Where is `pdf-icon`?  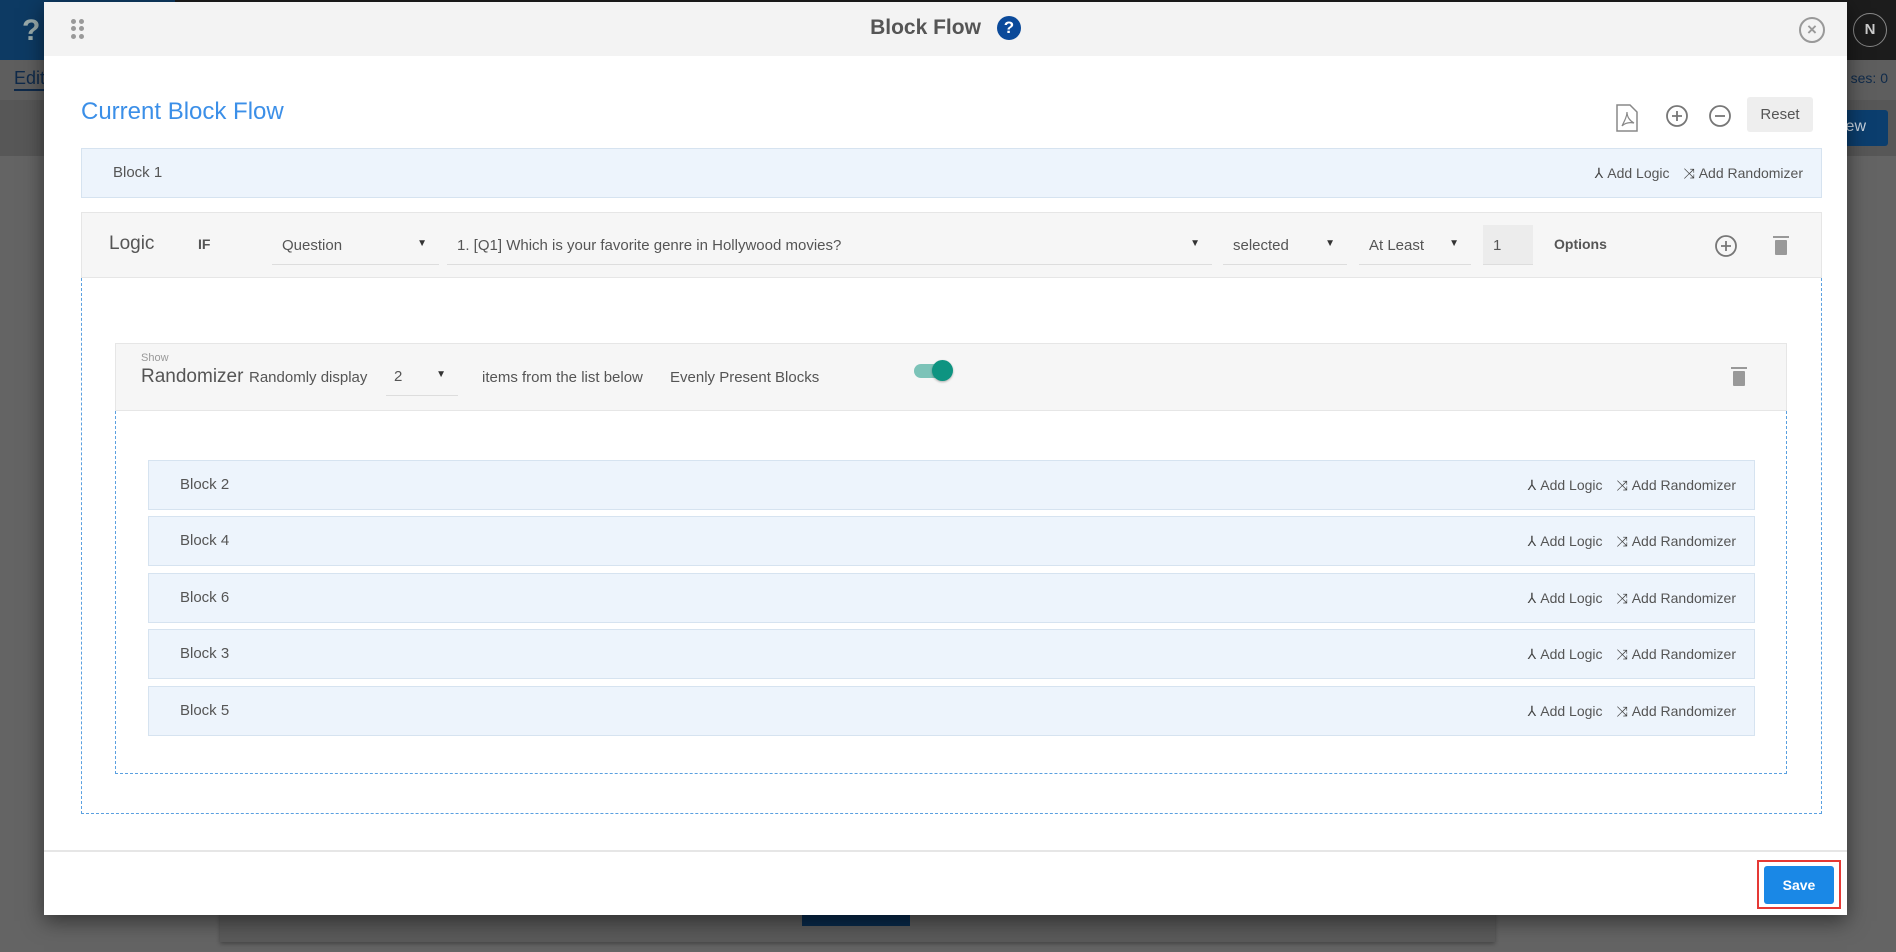 pdf-icon is located at coordinates (1627, 121).